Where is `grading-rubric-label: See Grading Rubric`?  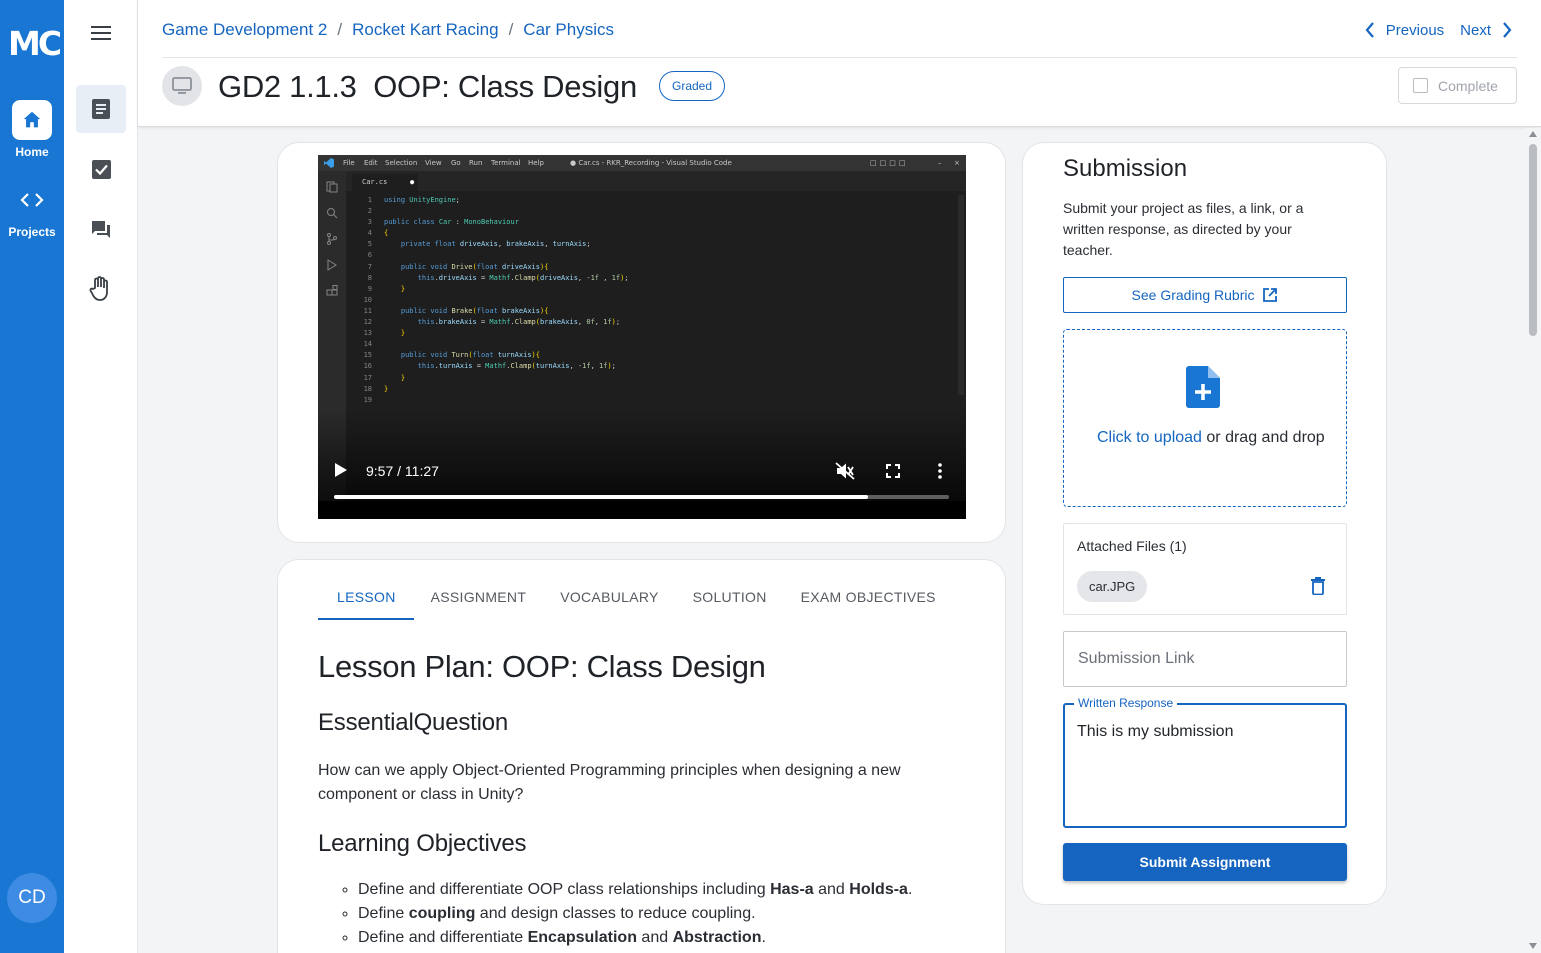 grading-rubric-label: See Grading Rubric is located at coordinates (1193, 295).